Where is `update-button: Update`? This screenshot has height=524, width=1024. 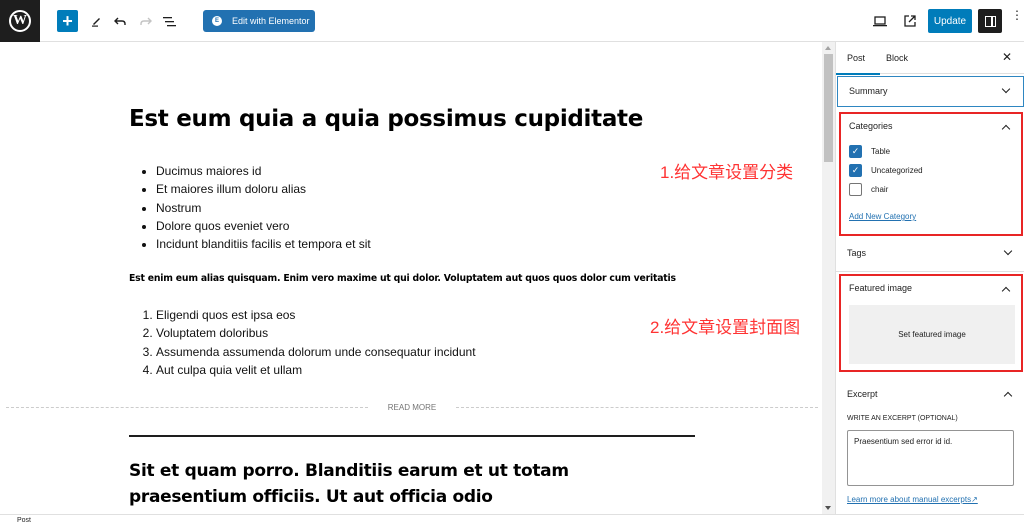
update-button: Update is located at coordinates (950, 21).